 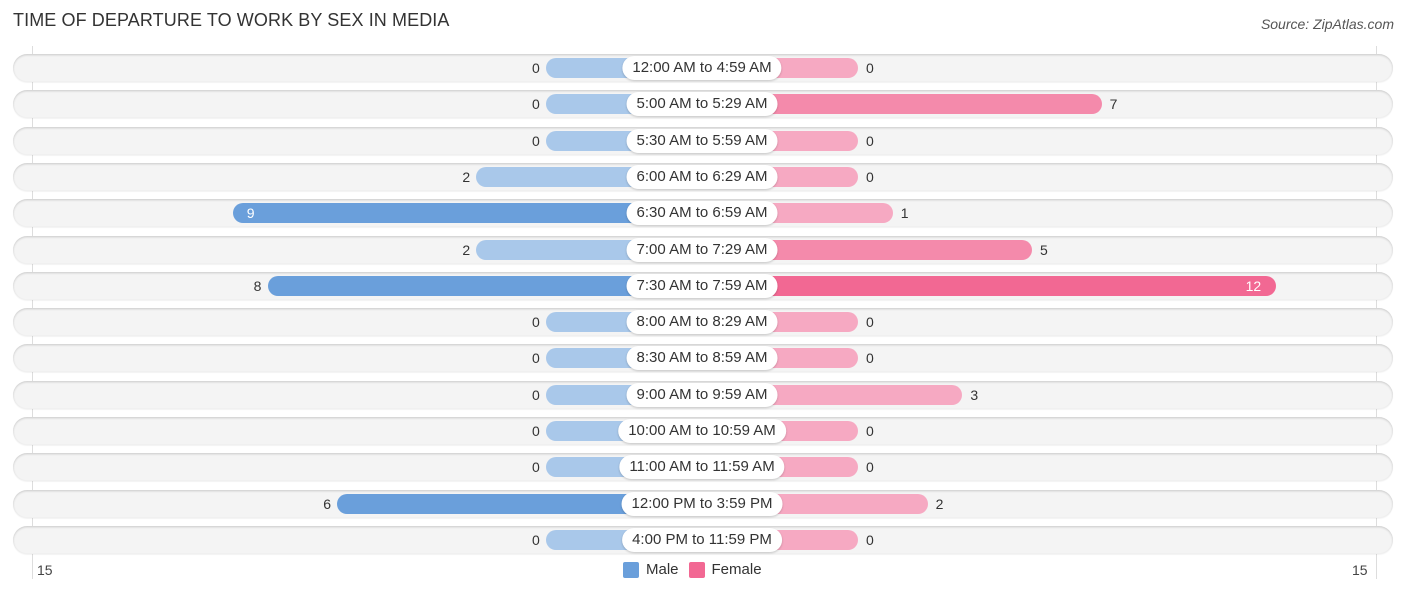 What do you see at coordinates (1360, 570) in the screenshot?
I see `tick-label-right: 15` at bounding box center [1360, 570].